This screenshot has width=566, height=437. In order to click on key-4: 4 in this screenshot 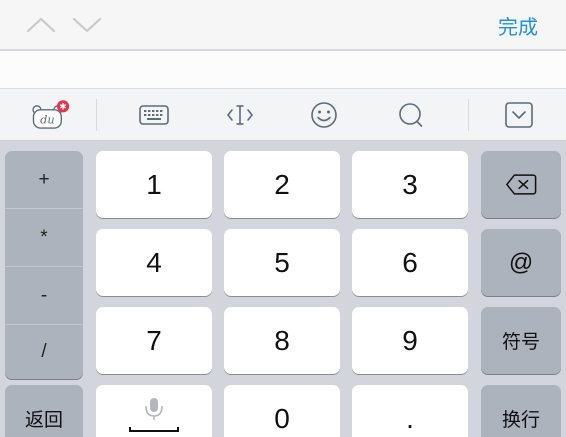, I will do `click(154, 262)`.